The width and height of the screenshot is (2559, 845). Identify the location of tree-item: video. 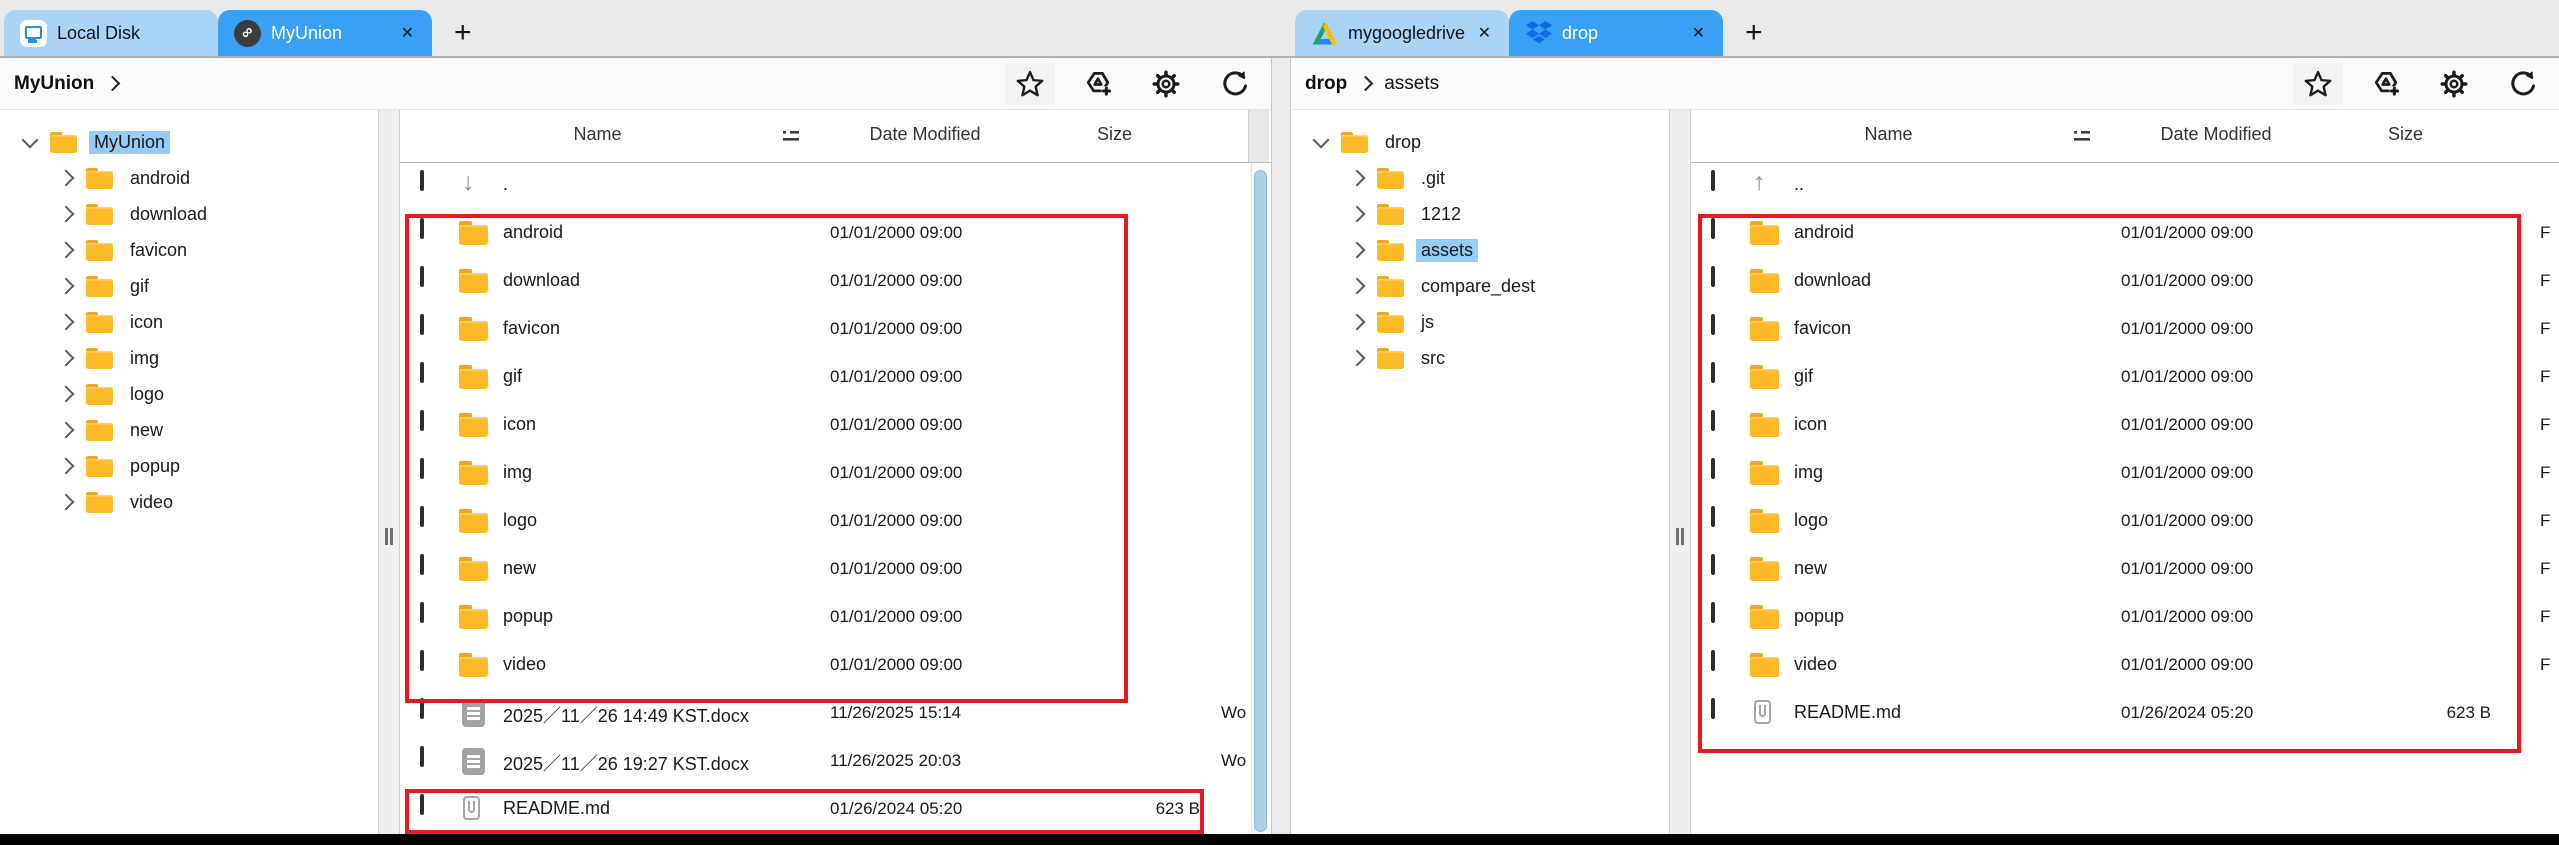
(189, 502).